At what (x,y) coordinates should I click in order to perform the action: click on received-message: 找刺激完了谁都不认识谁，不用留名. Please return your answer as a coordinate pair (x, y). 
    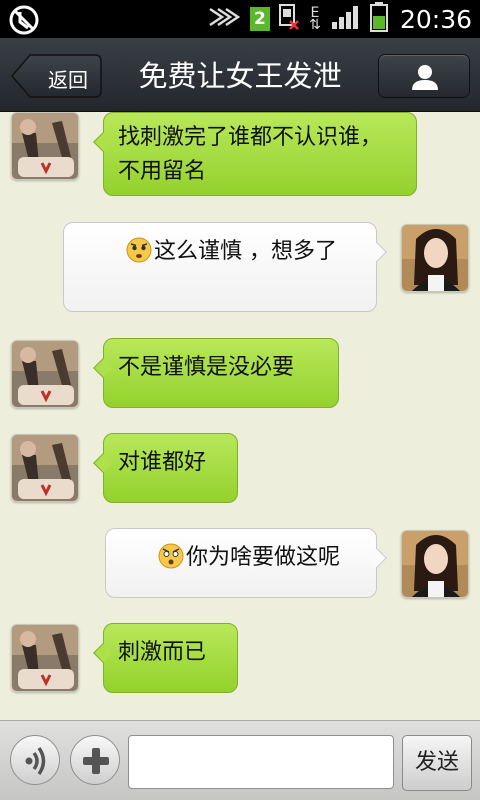
    Looking at the image, I should click on (255, 154).